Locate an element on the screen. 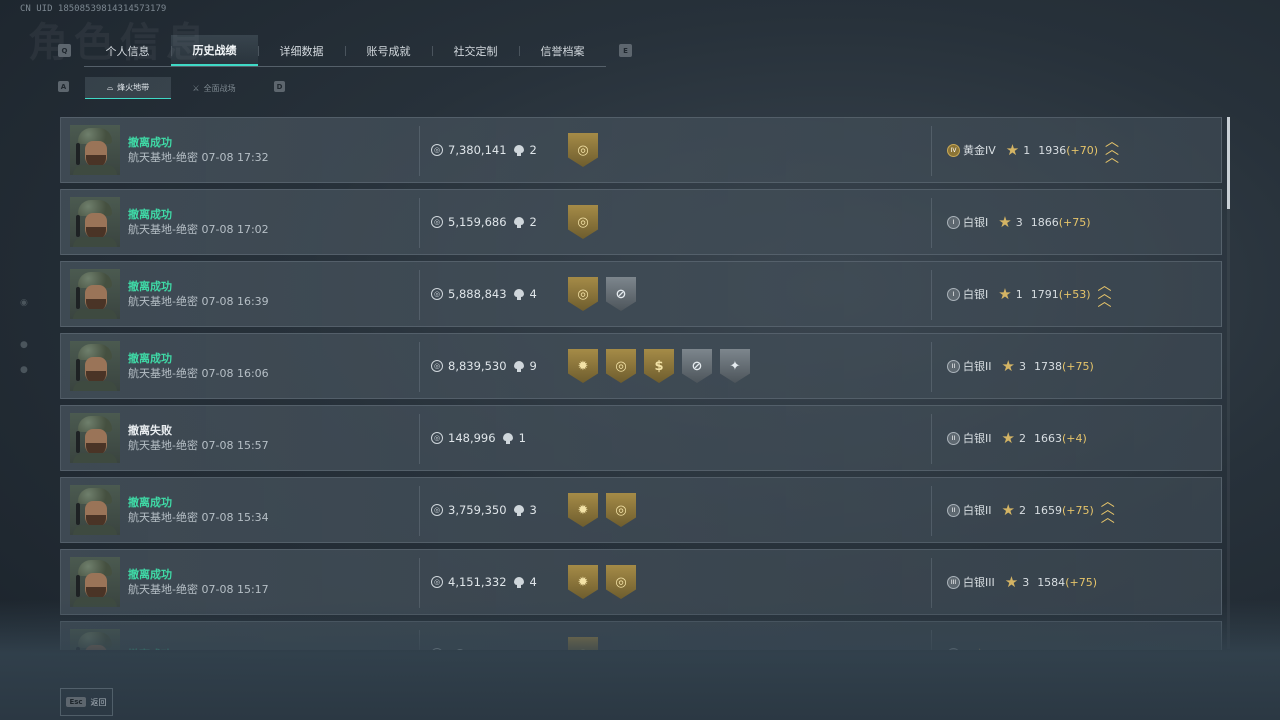  rank-info: I 白银I ★ 1 1791 (+53) ︿ ︿ ︿ is located at coordinates (1029, 294).